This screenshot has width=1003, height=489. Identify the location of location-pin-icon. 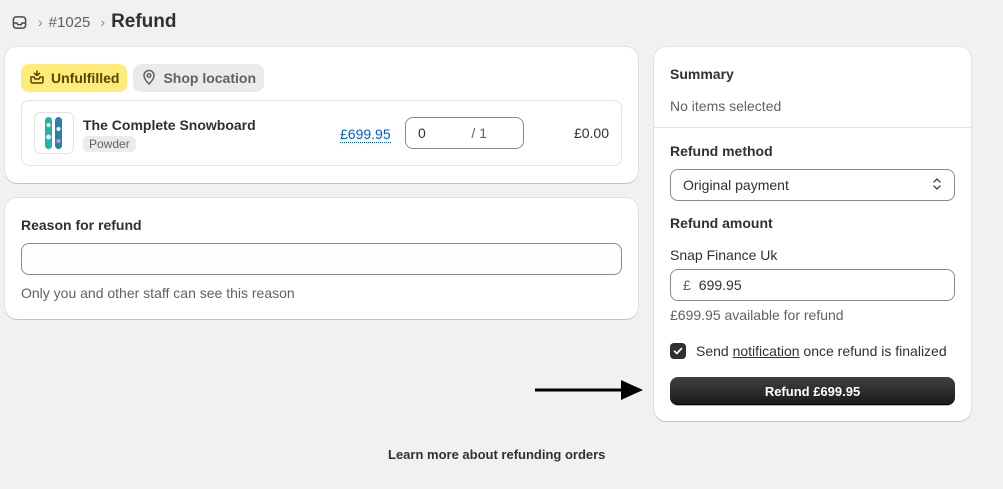
(149, 78).